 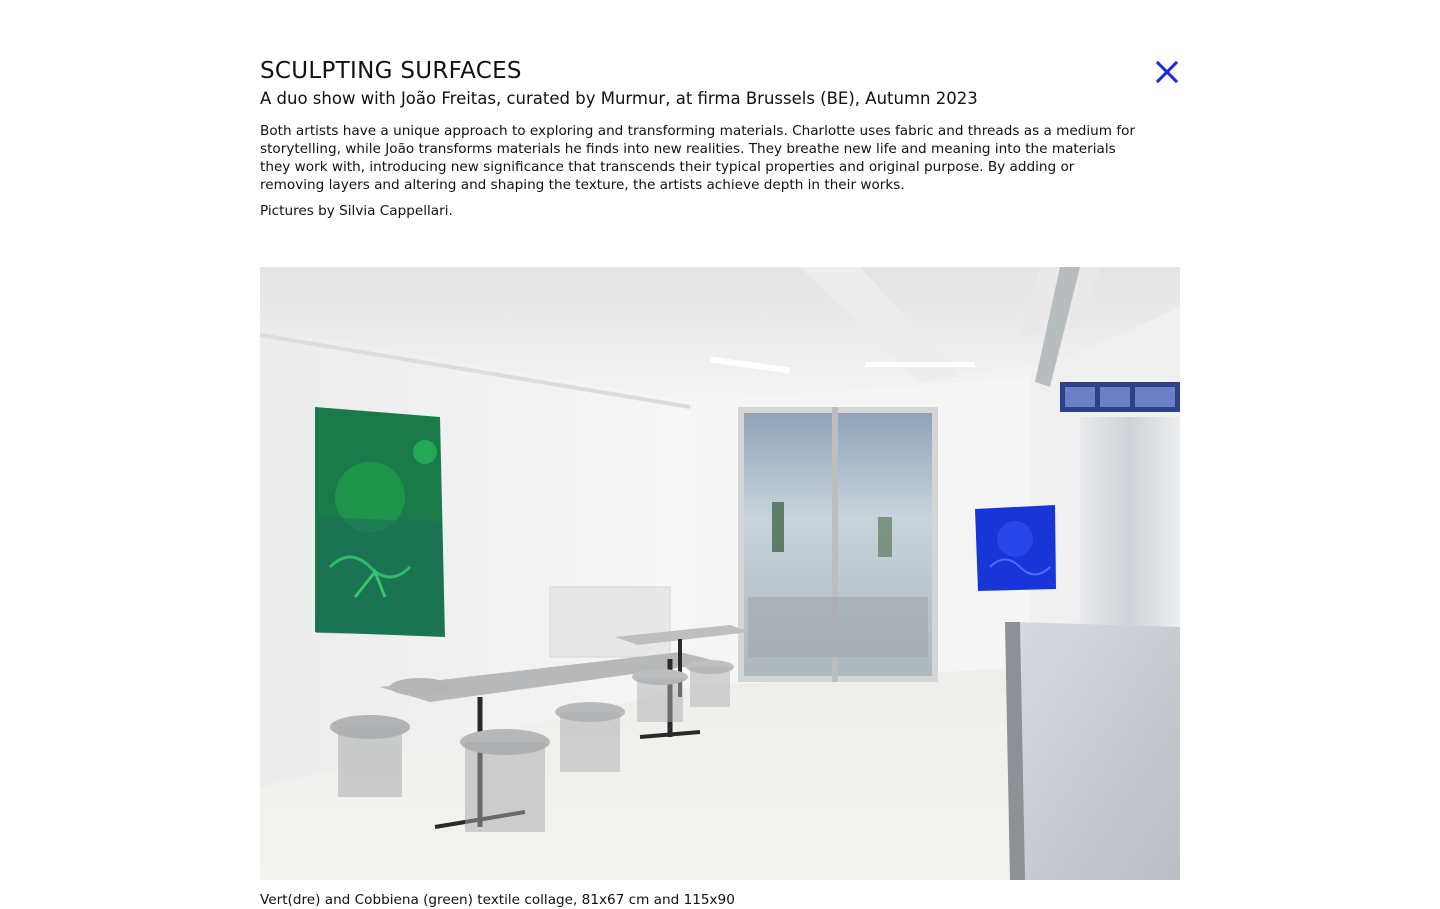 What do you see at coordinates (391, 71) in the screenshot?
I see `page-title: SCULPTING SURFACES` at bounding box center [391, 71].